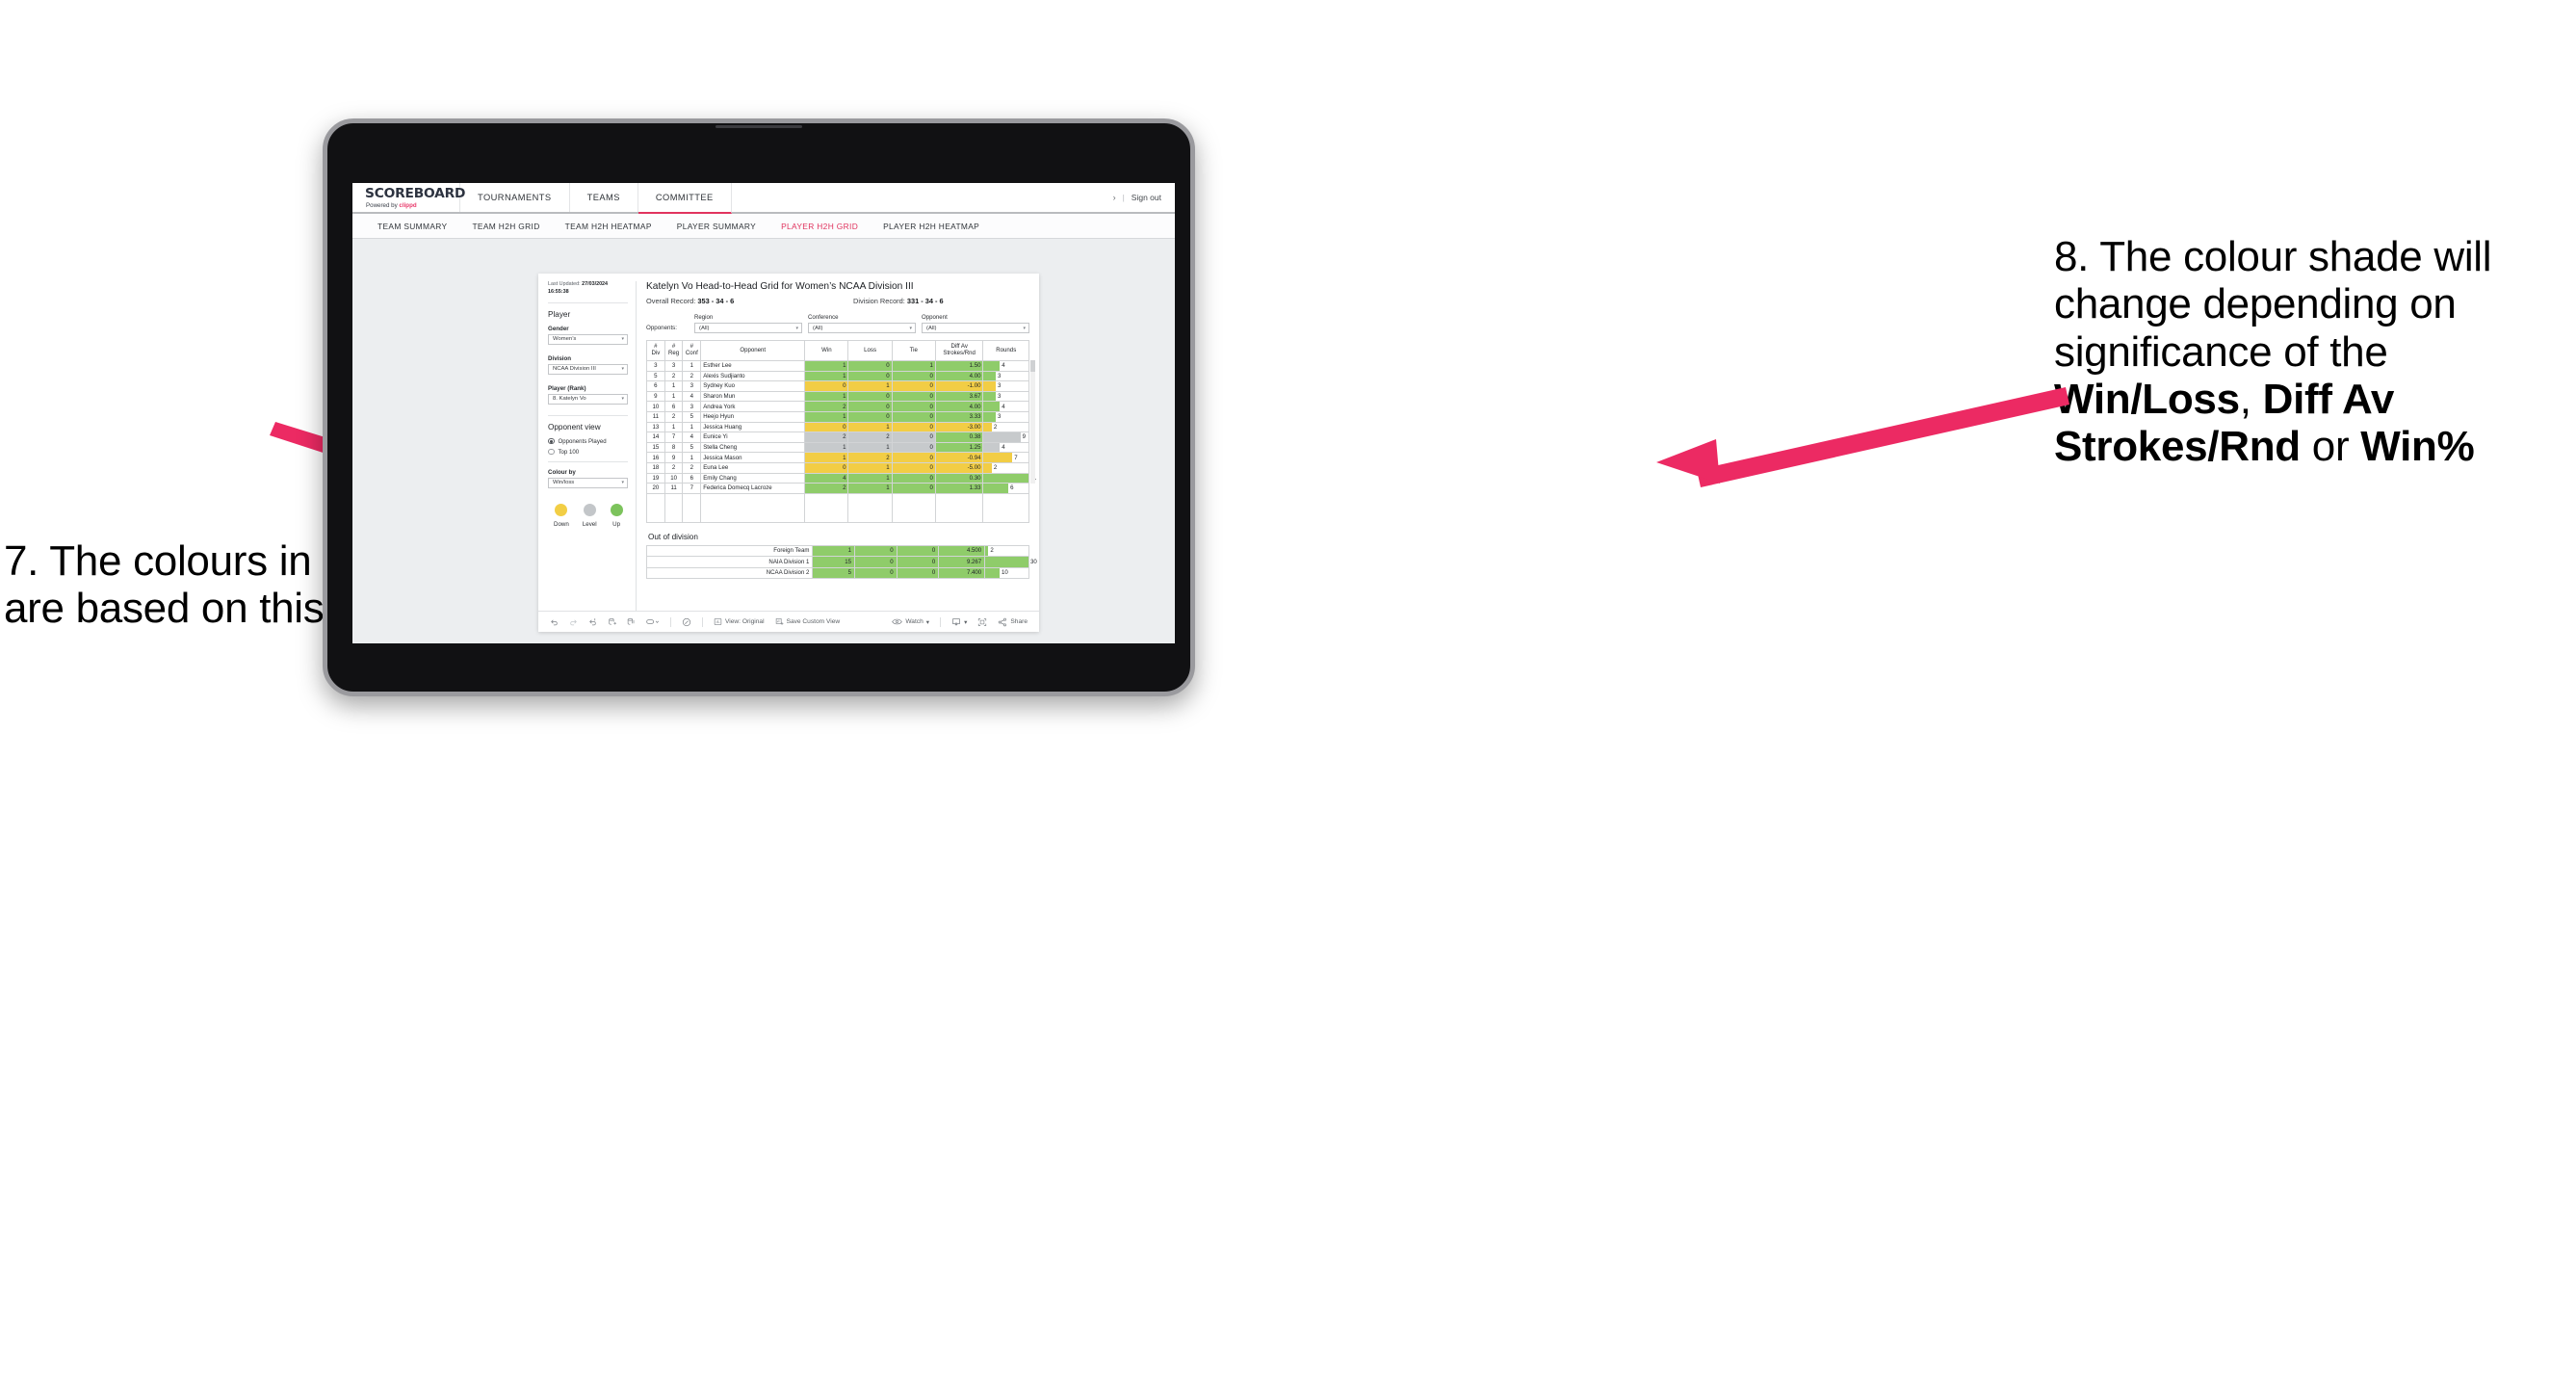 The image size is (2576, 1386). I want to click on division-select: NCAA Division III ▾, so click(588, 369).